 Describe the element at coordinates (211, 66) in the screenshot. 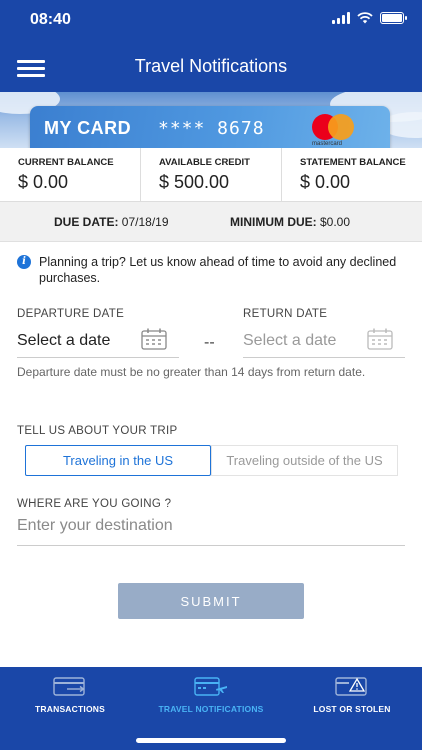

I see `page-title: Travel Notifications` at that location.